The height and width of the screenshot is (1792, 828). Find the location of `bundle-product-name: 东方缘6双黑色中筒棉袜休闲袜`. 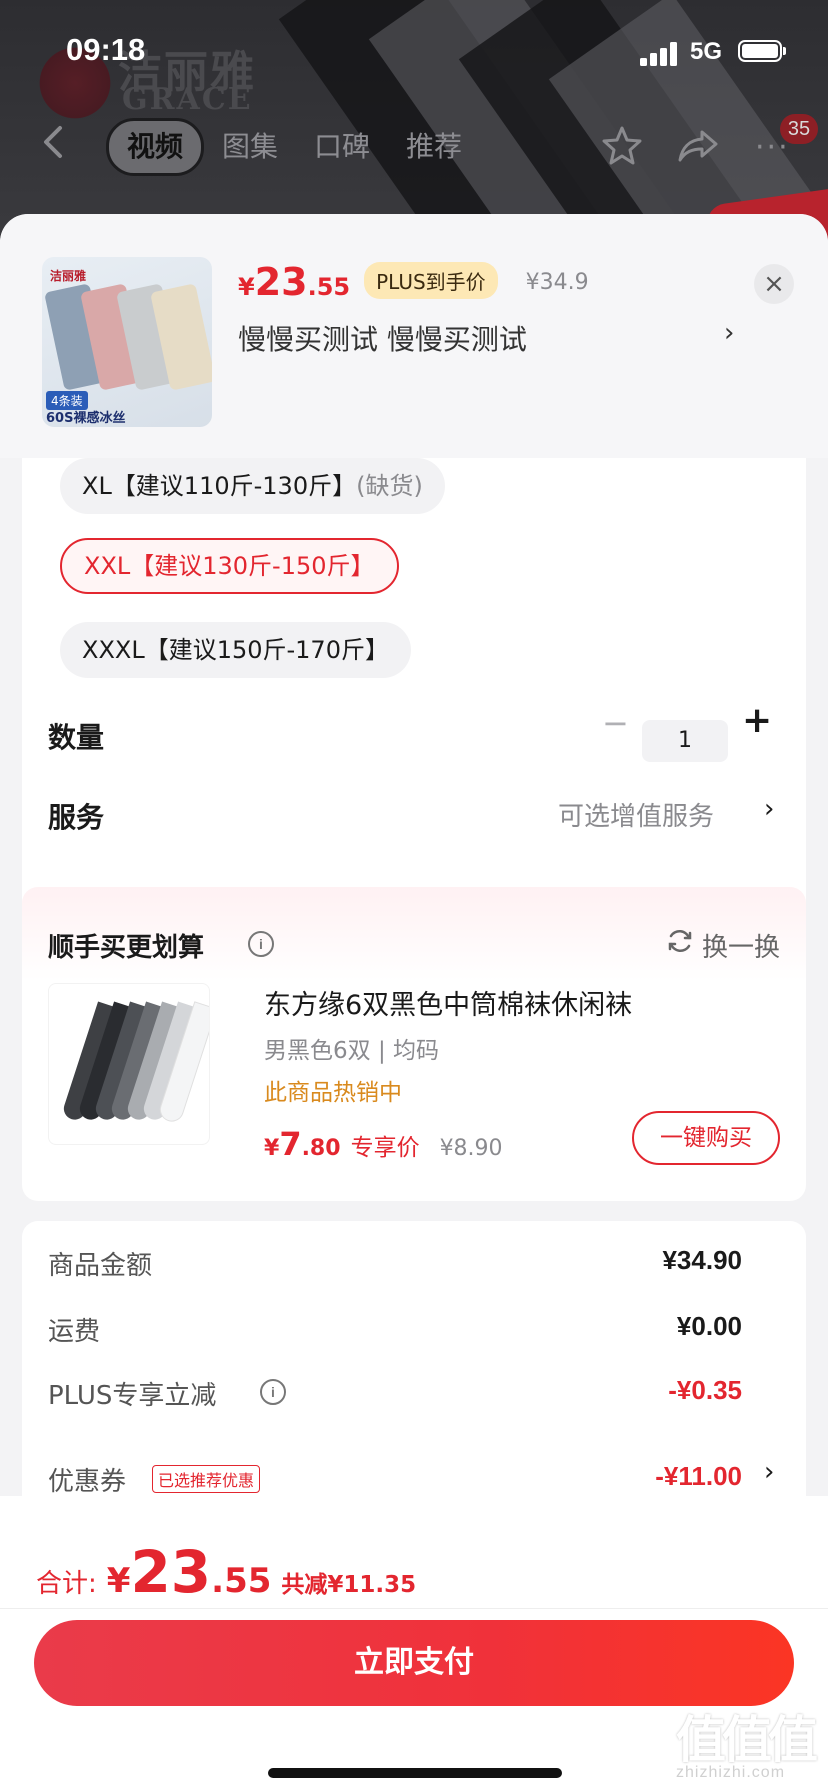

bundle-product-name: 东方缘6双黑色中筒棉袜休闲袜 is located at coordinates (448, 1002).